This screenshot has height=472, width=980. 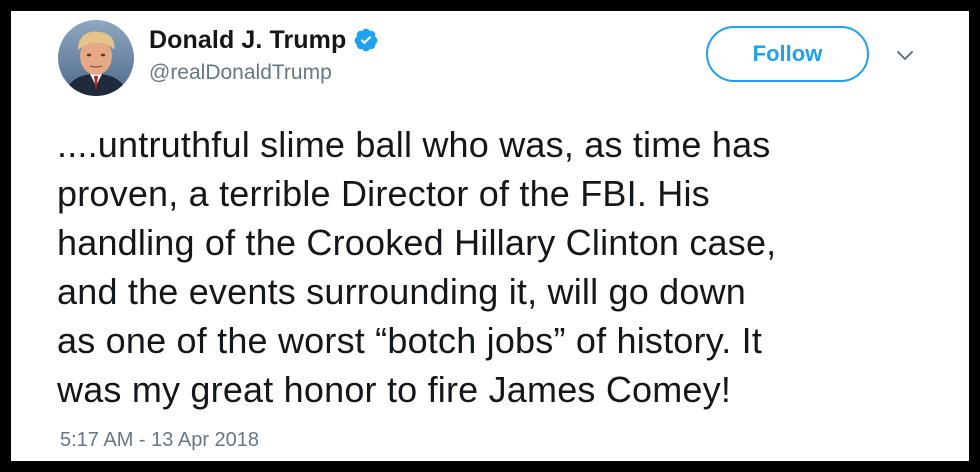 What do you see at coordinates (240, 73) in the screenshot?
I see `author-handle: @realDonaldTrump` at bounding box center [240, 73].